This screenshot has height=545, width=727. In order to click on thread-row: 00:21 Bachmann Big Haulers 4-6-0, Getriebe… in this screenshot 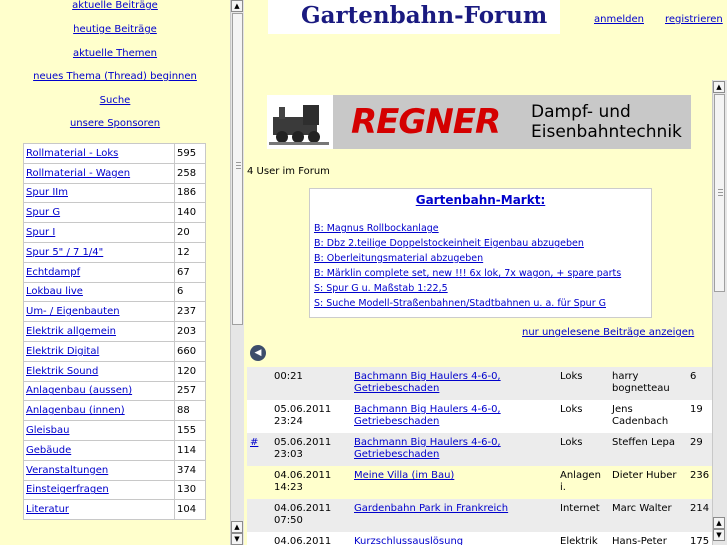, I will do `click(479, 383)`.